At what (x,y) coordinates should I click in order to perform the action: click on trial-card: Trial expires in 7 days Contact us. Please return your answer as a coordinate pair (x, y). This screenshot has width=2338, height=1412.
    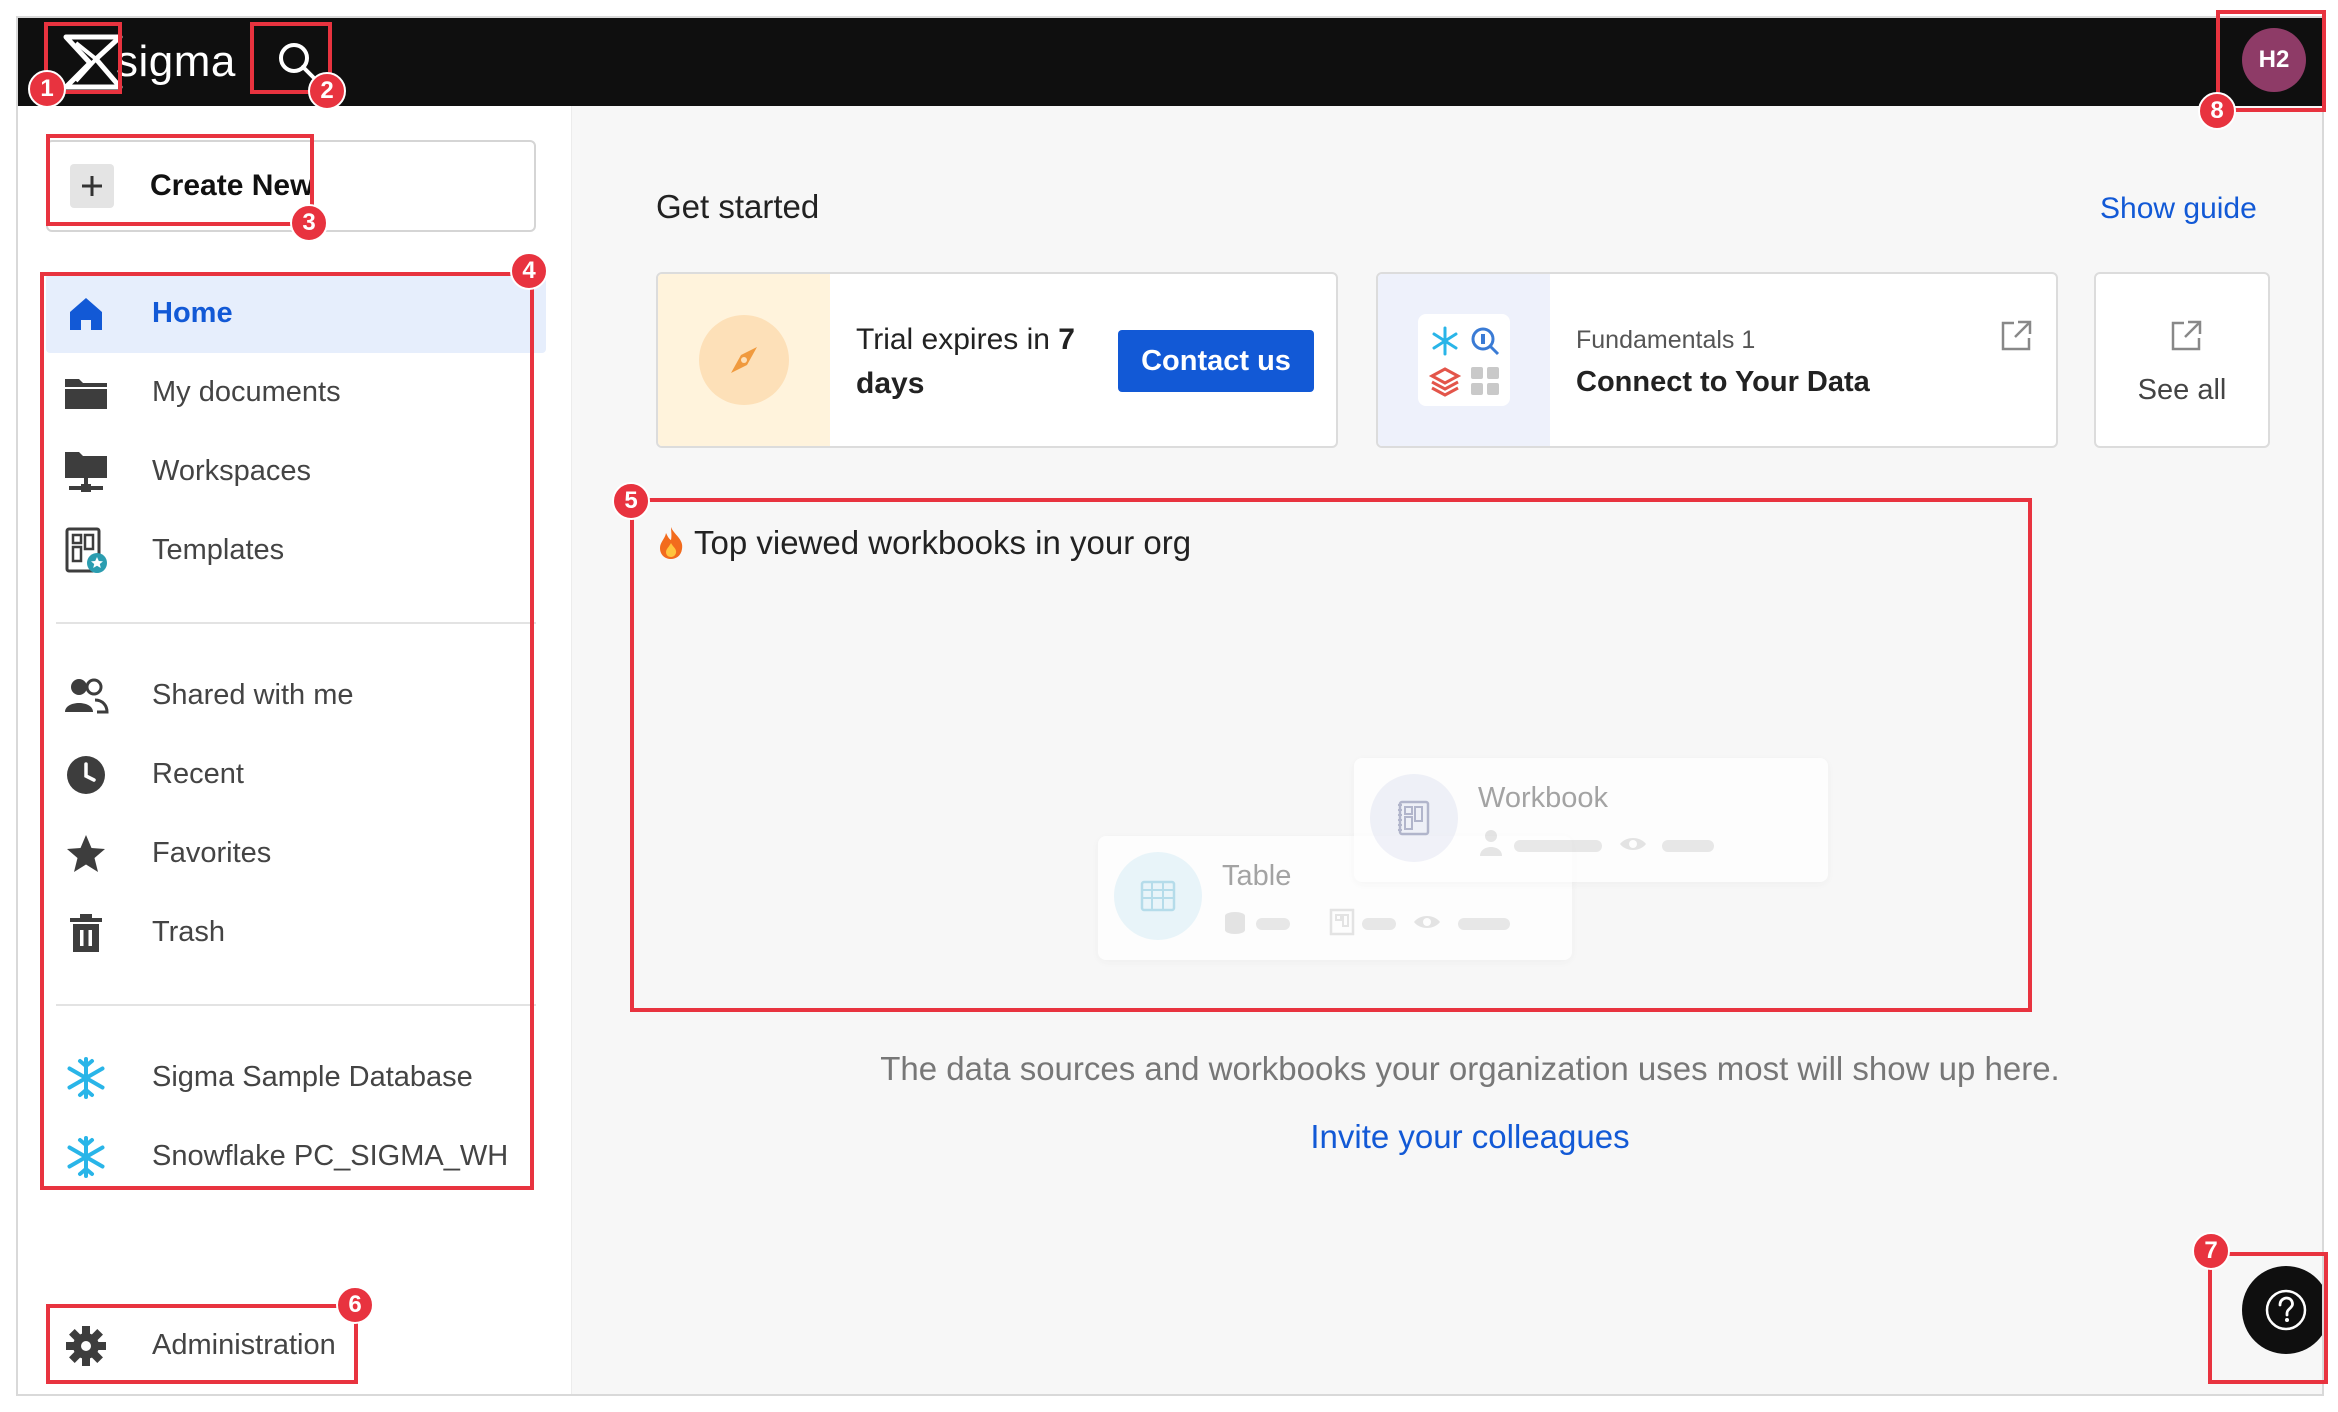
    Looking at the image, I should click on (997, 360).